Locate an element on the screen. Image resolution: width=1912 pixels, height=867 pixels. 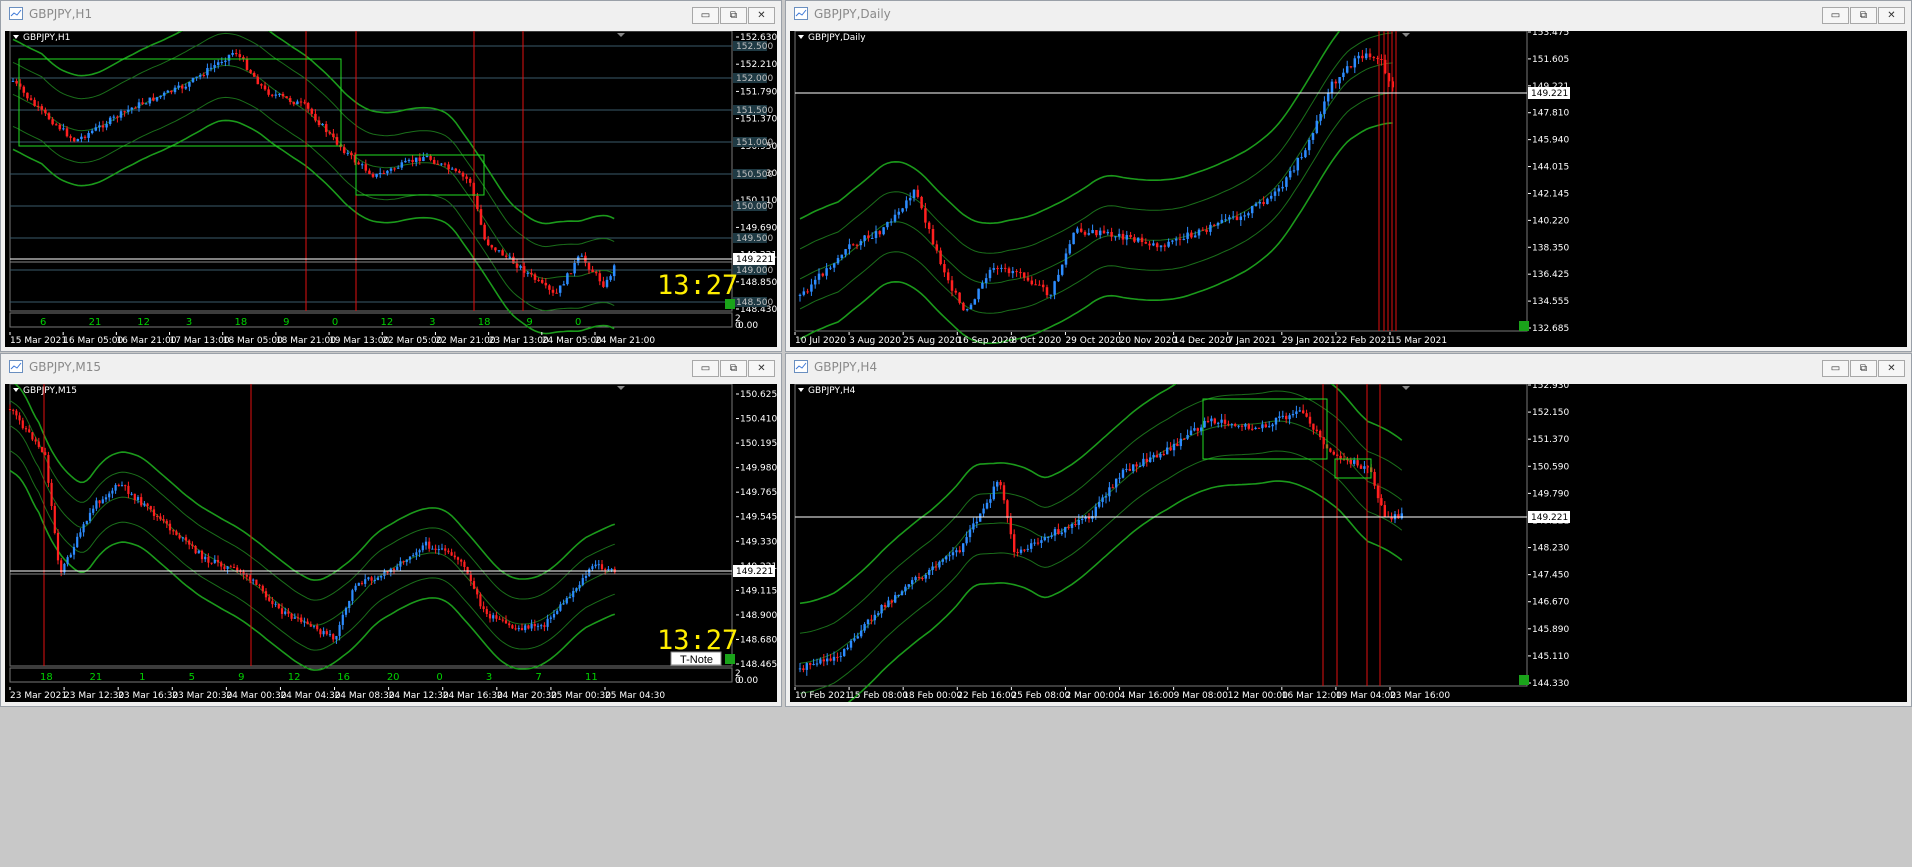
time-label: 17 Mar 13:00 is located at coordinates (200, 341).